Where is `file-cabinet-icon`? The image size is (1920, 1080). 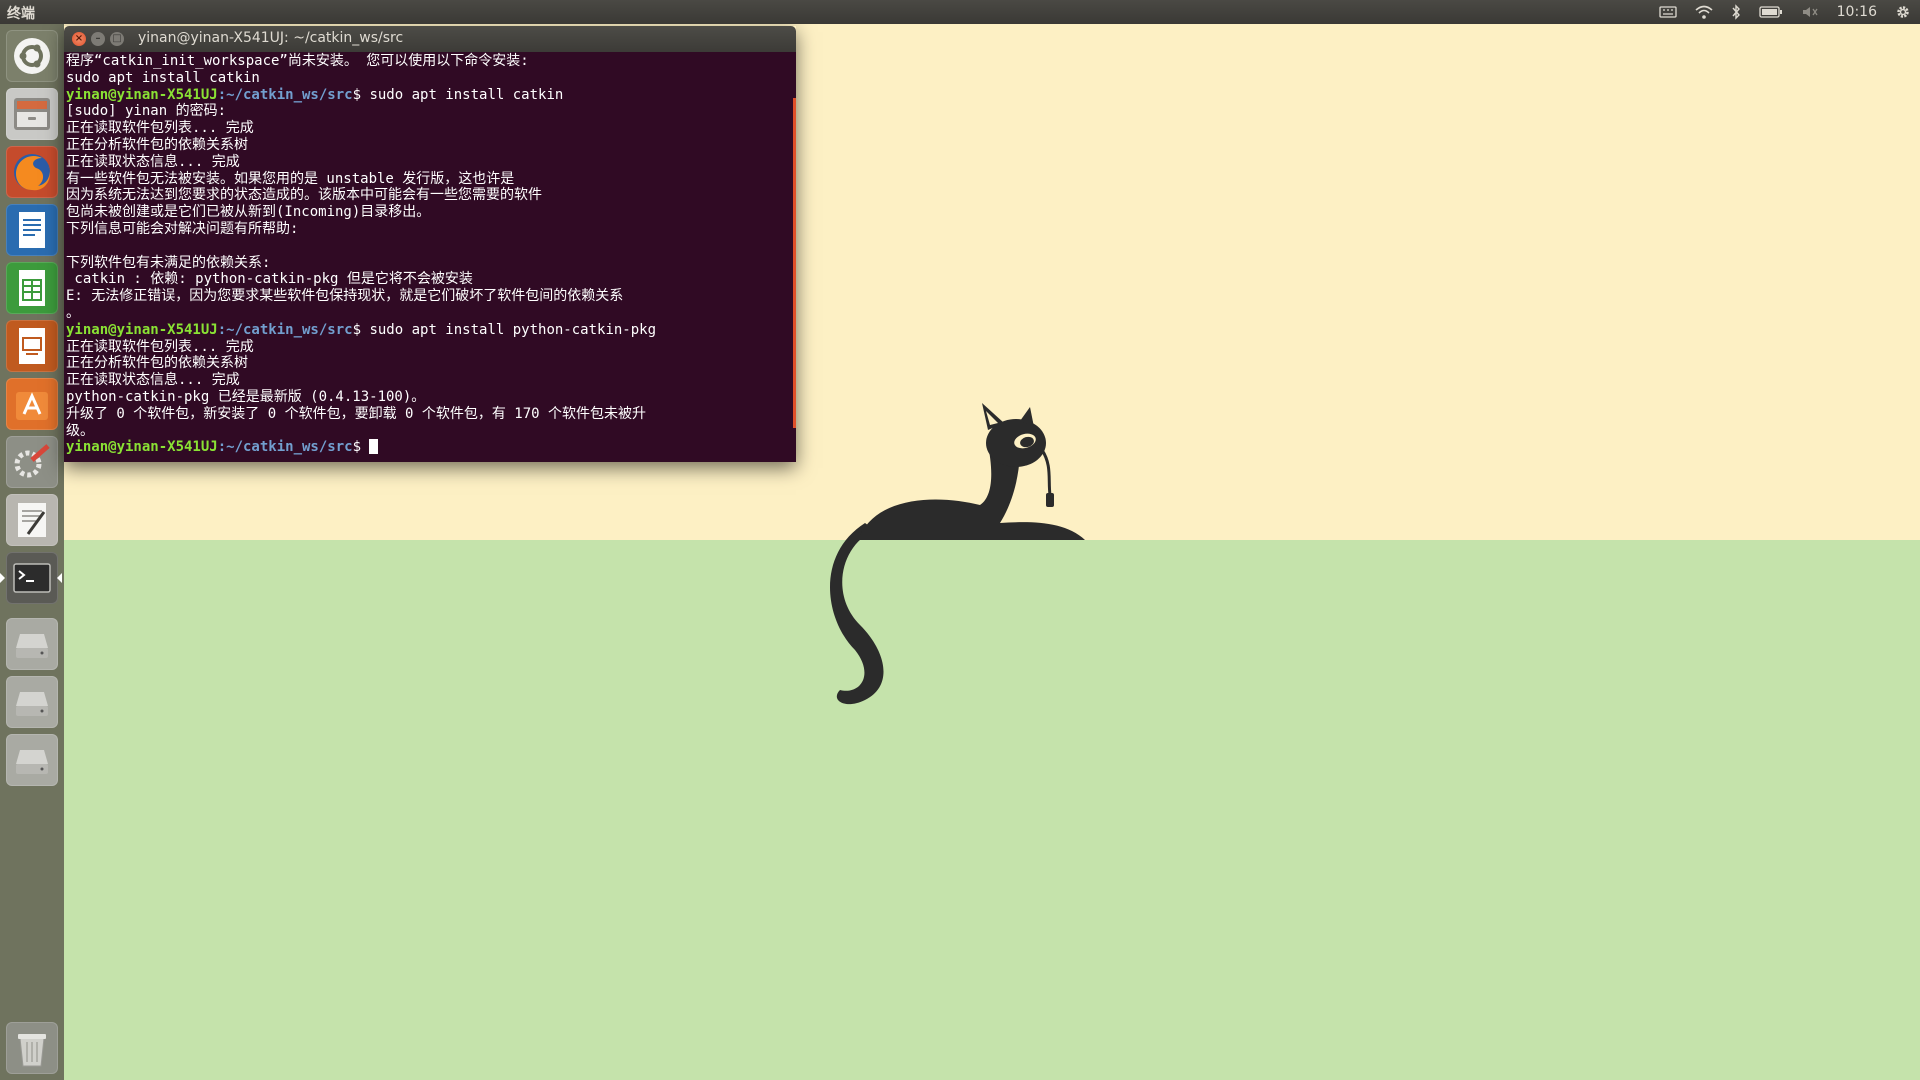
file-cabinet-icon is located at coordinates (32, 114).